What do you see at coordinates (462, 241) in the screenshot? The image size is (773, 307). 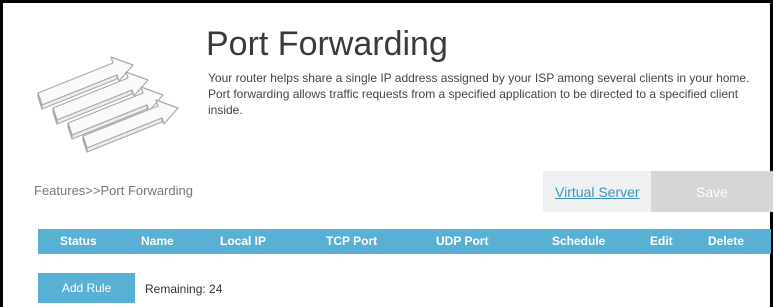 I see `column-header-udp-port: UDP Port` at bounding box center [462, 241].